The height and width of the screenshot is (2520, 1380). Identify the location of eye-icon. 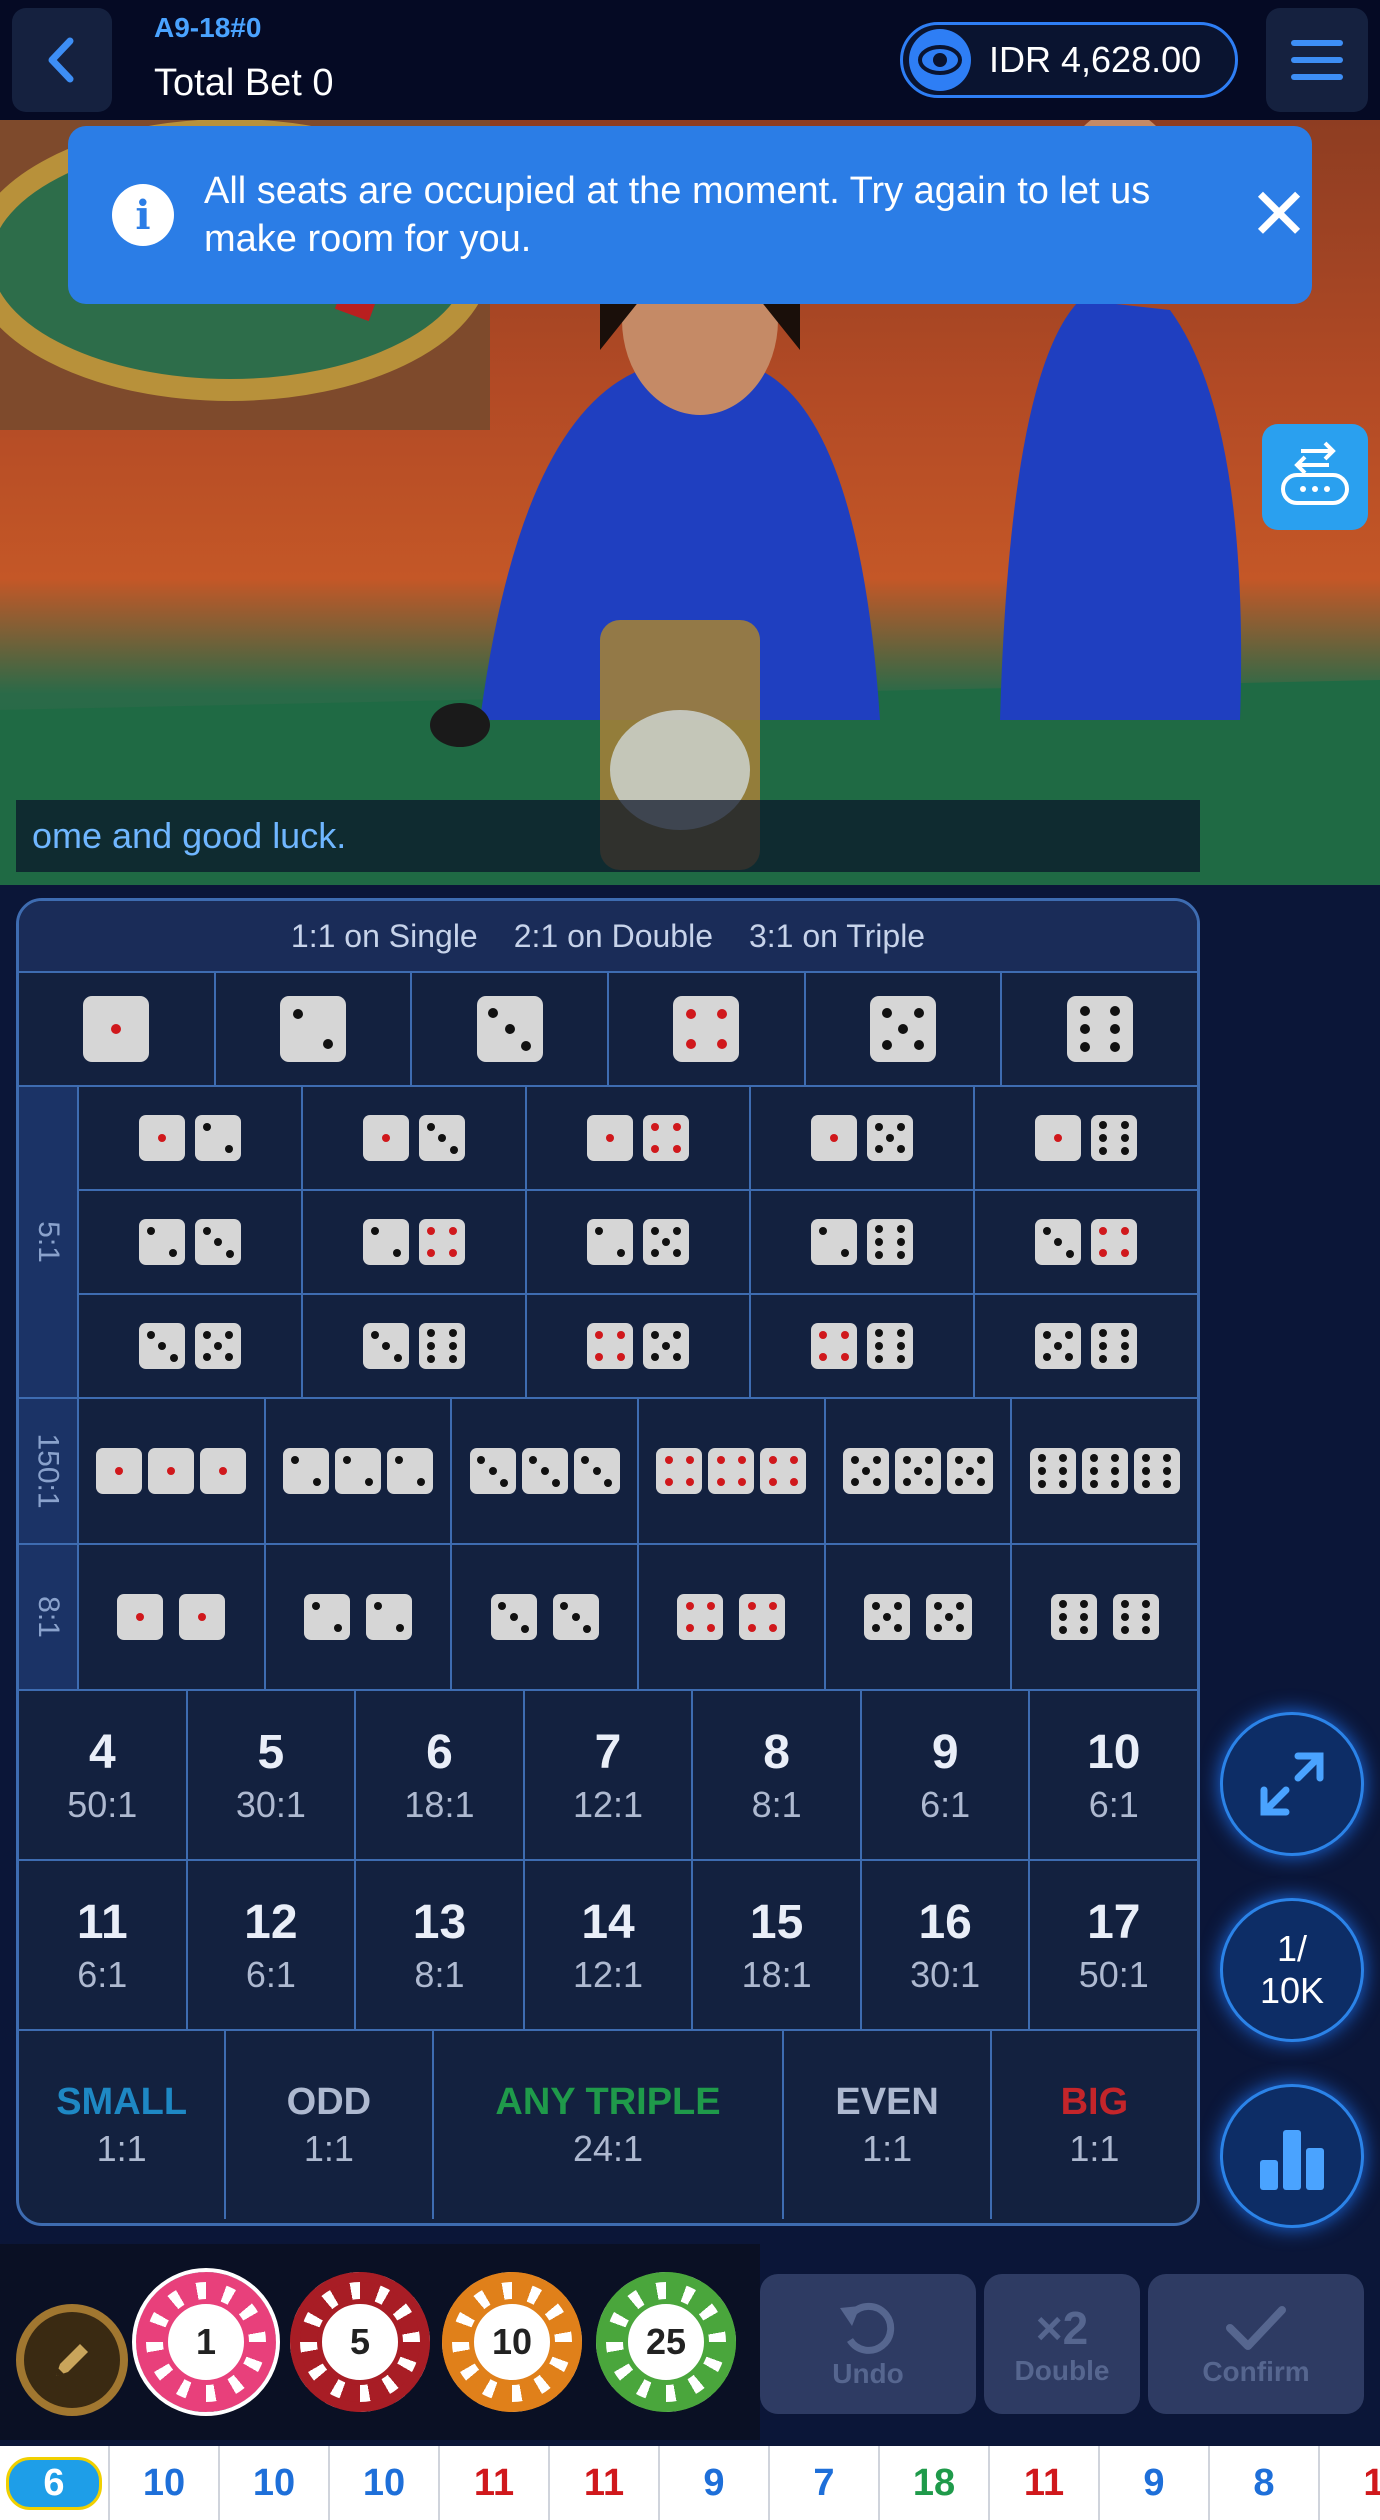
(940, 60).